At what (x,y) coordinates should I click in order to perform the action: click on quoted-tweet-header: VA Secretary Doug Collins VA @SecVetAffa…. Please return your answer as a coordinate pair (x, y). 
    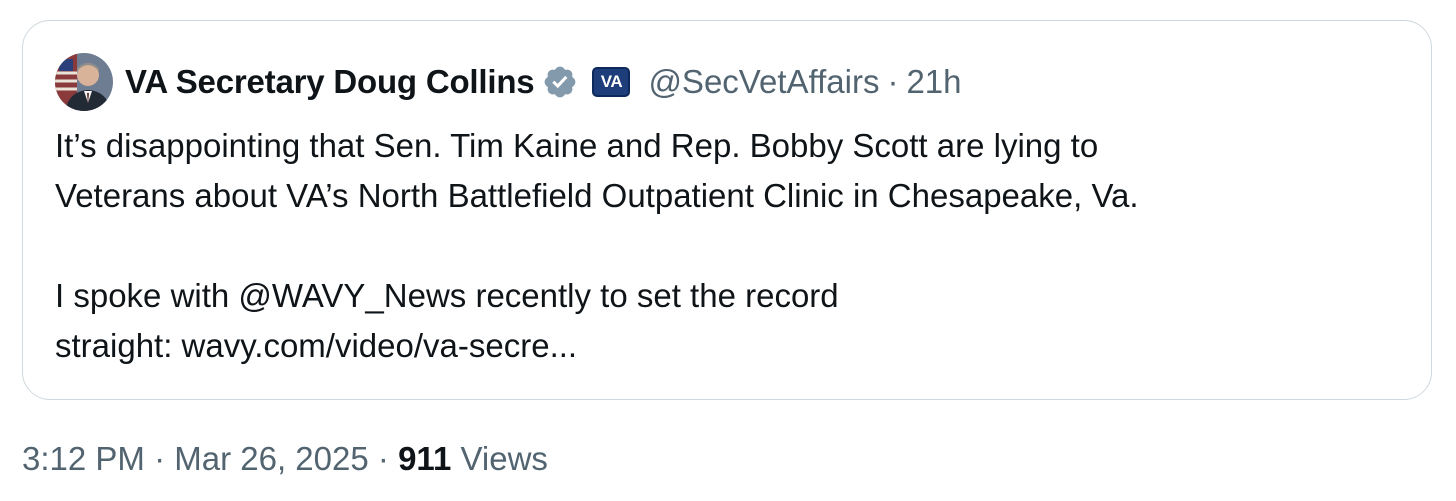
    Looking at the image, I should click on (508, 82).